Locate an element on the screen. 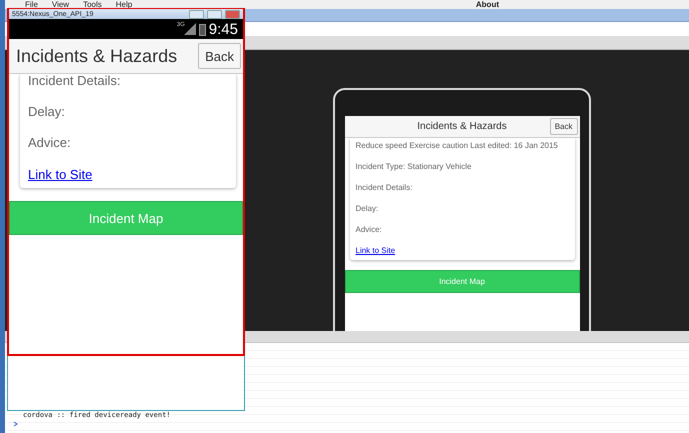  incident-field: Incident Type: Stationary Vehicle is located at coordinates (465, 166).